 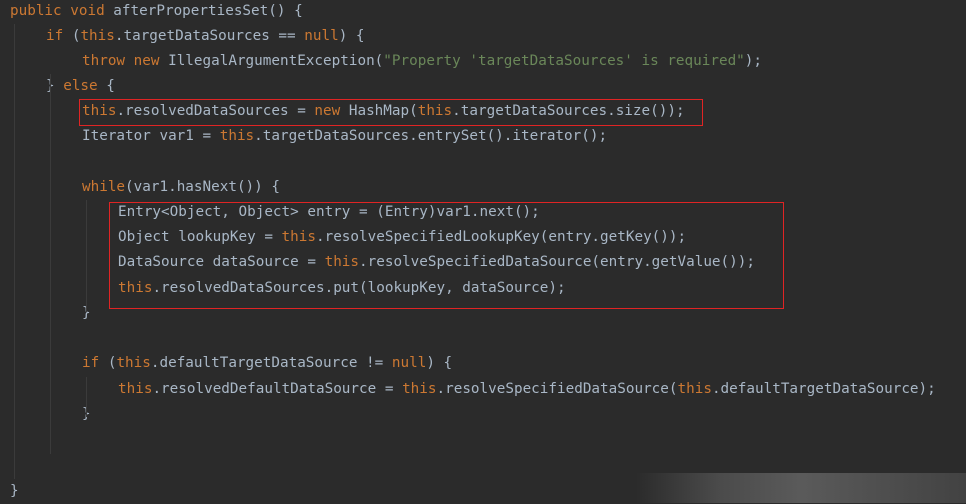 I want to click on code-line: while(var1.hasNext()) {, so click(x=181, y=187).